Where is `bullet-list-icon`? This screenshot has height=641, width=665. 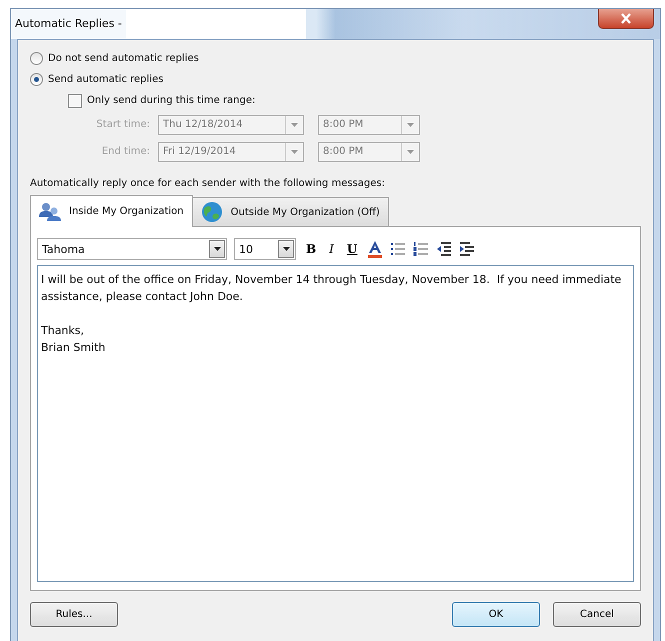 bullet-list-icon is located at coordinates (398, 249).